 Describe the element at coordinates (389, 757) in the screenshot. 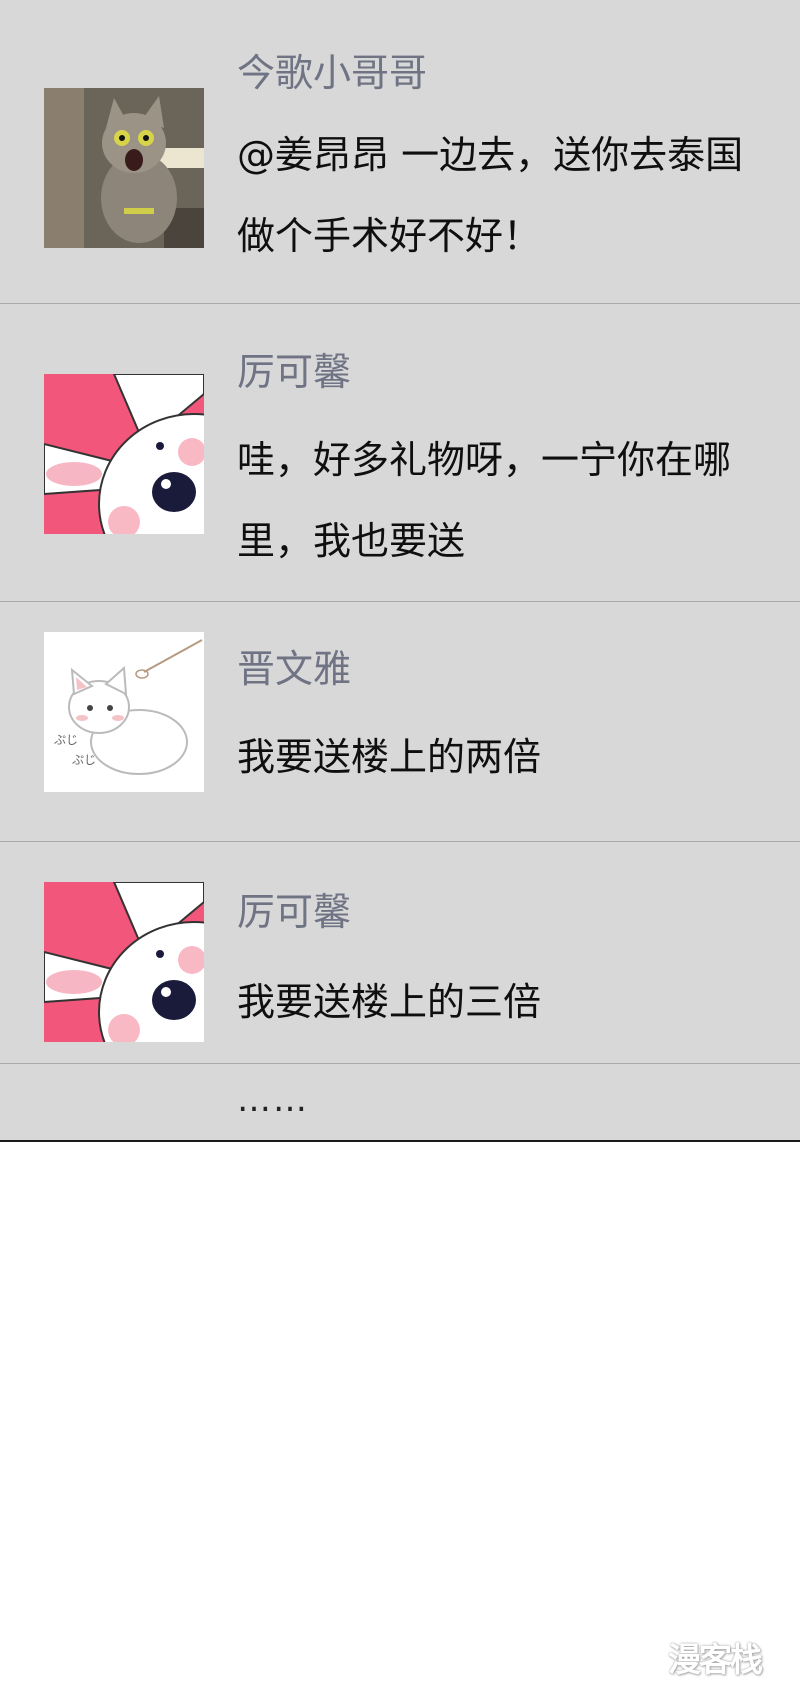

I see `comment-message: 我要送楼上的两倍` at that location.